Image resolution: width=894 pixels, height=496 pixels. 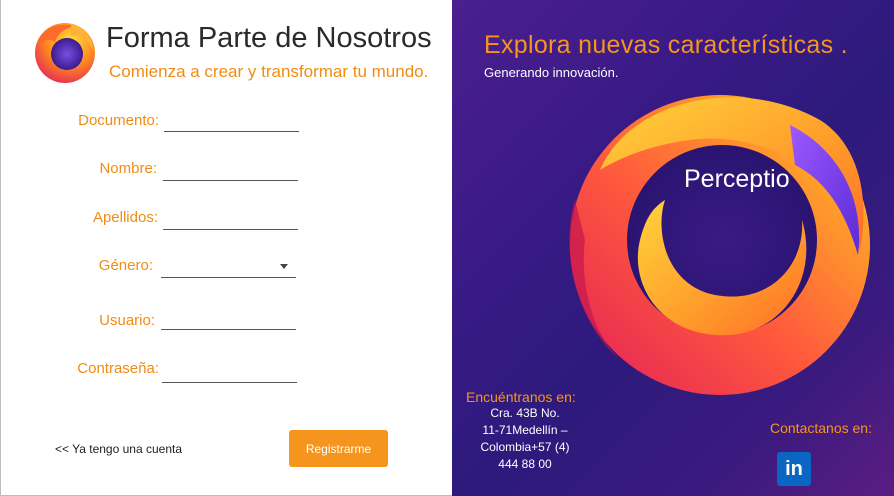 What do you see at coordinates (525, 430) in the screenshot?
I see `address-line: 11-71Medellín –` at bounding box center [525, 430].